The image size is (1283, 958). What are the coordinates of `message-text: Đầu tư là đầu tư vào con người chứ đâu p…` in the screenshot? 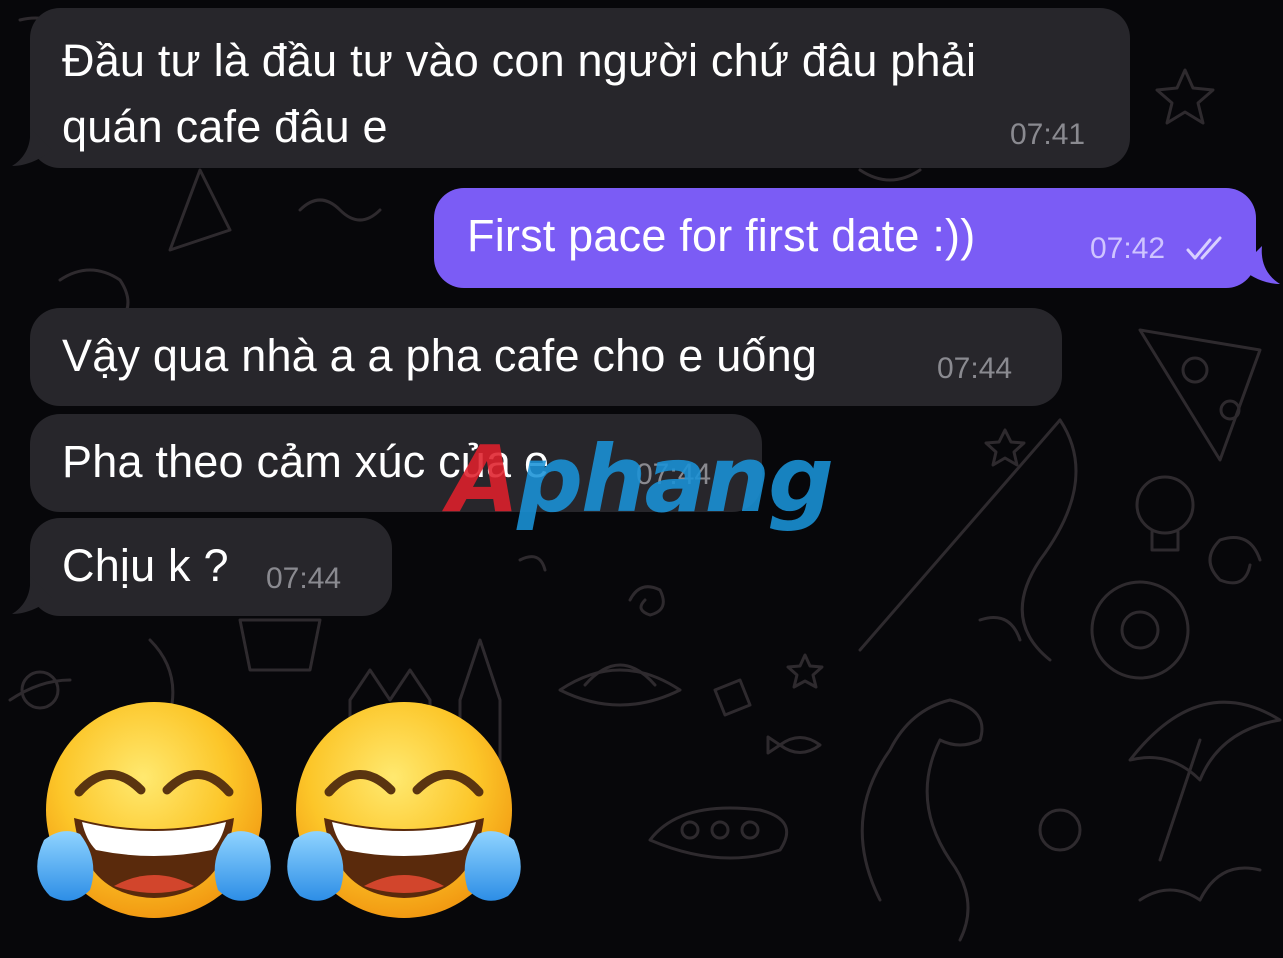 It's located at (519, 60).